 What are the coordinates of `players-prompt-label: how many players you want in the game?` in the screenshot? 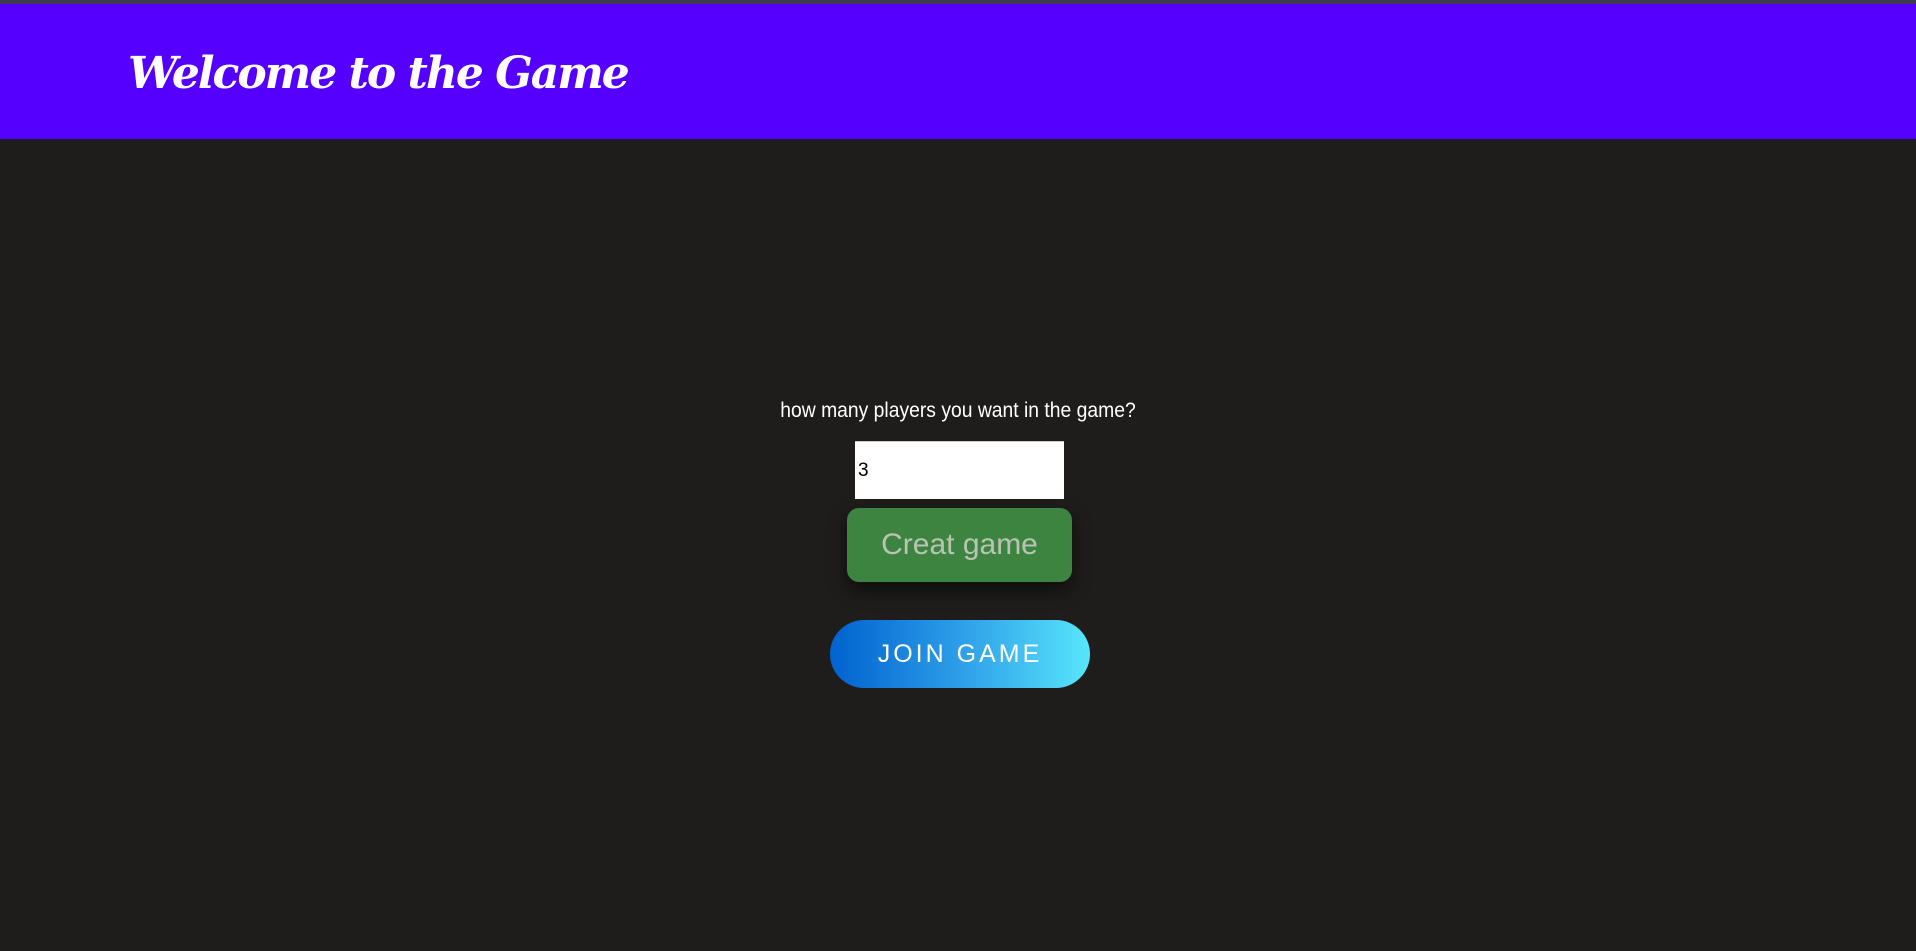 It's located at (958, 410).